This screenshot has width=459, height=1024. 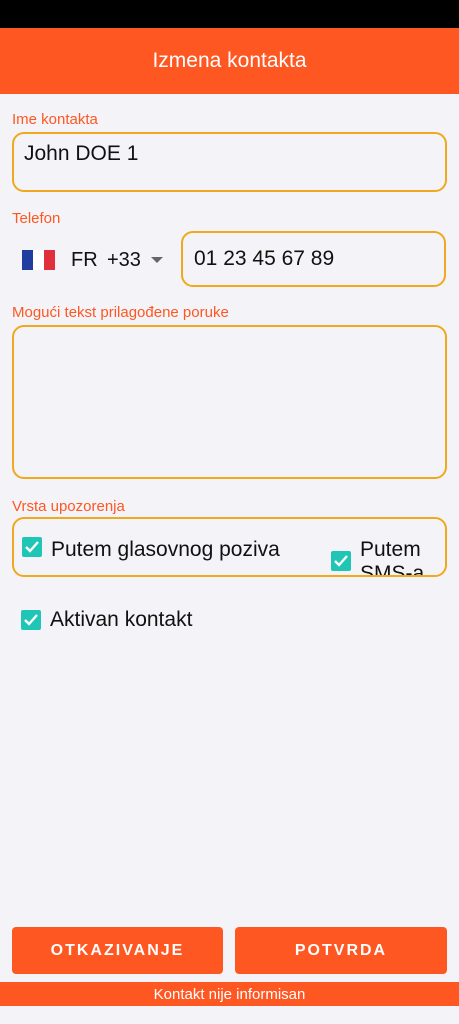 I want to click on voice-call-checkbox, so click(x=32, y=547).